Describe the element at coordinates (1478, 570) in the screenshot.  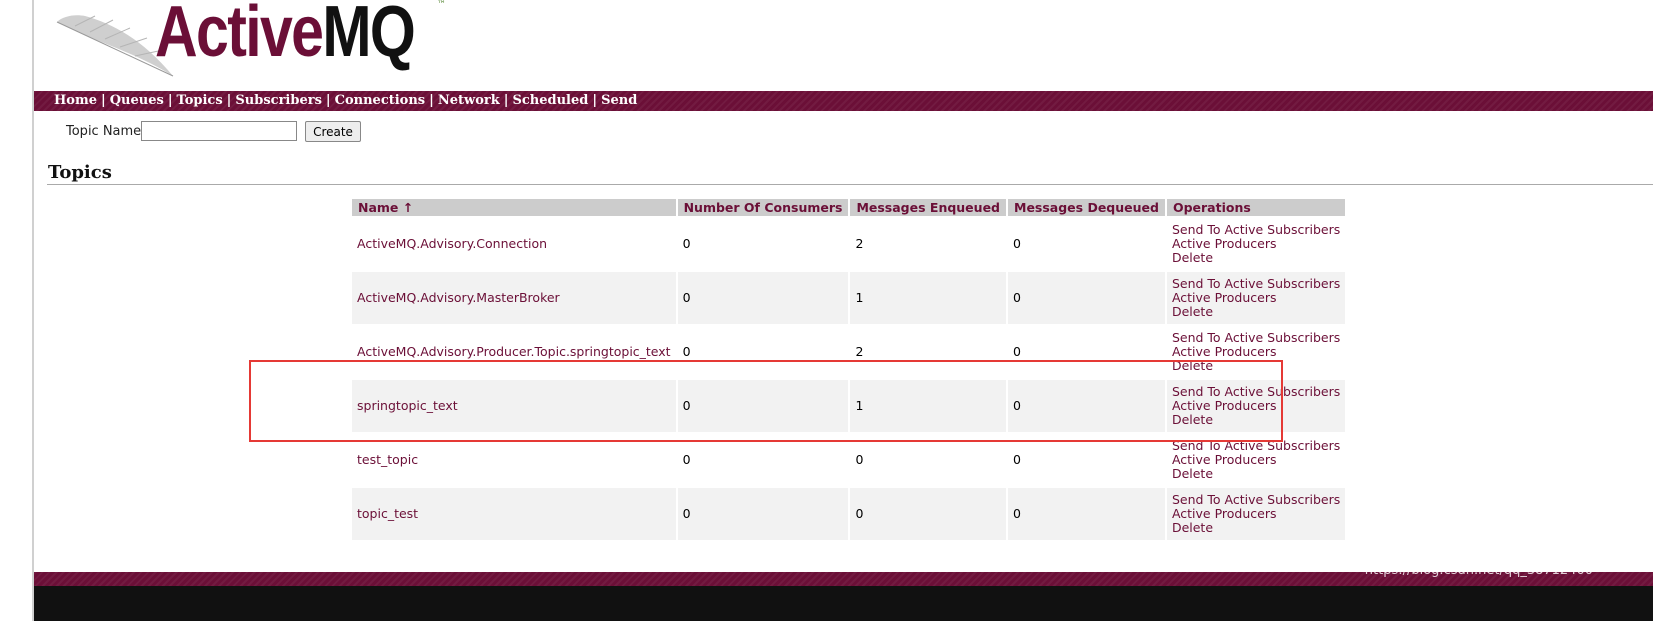
I see `watermark-text: https://blog.csdn.net/qq_38712400` at that location.